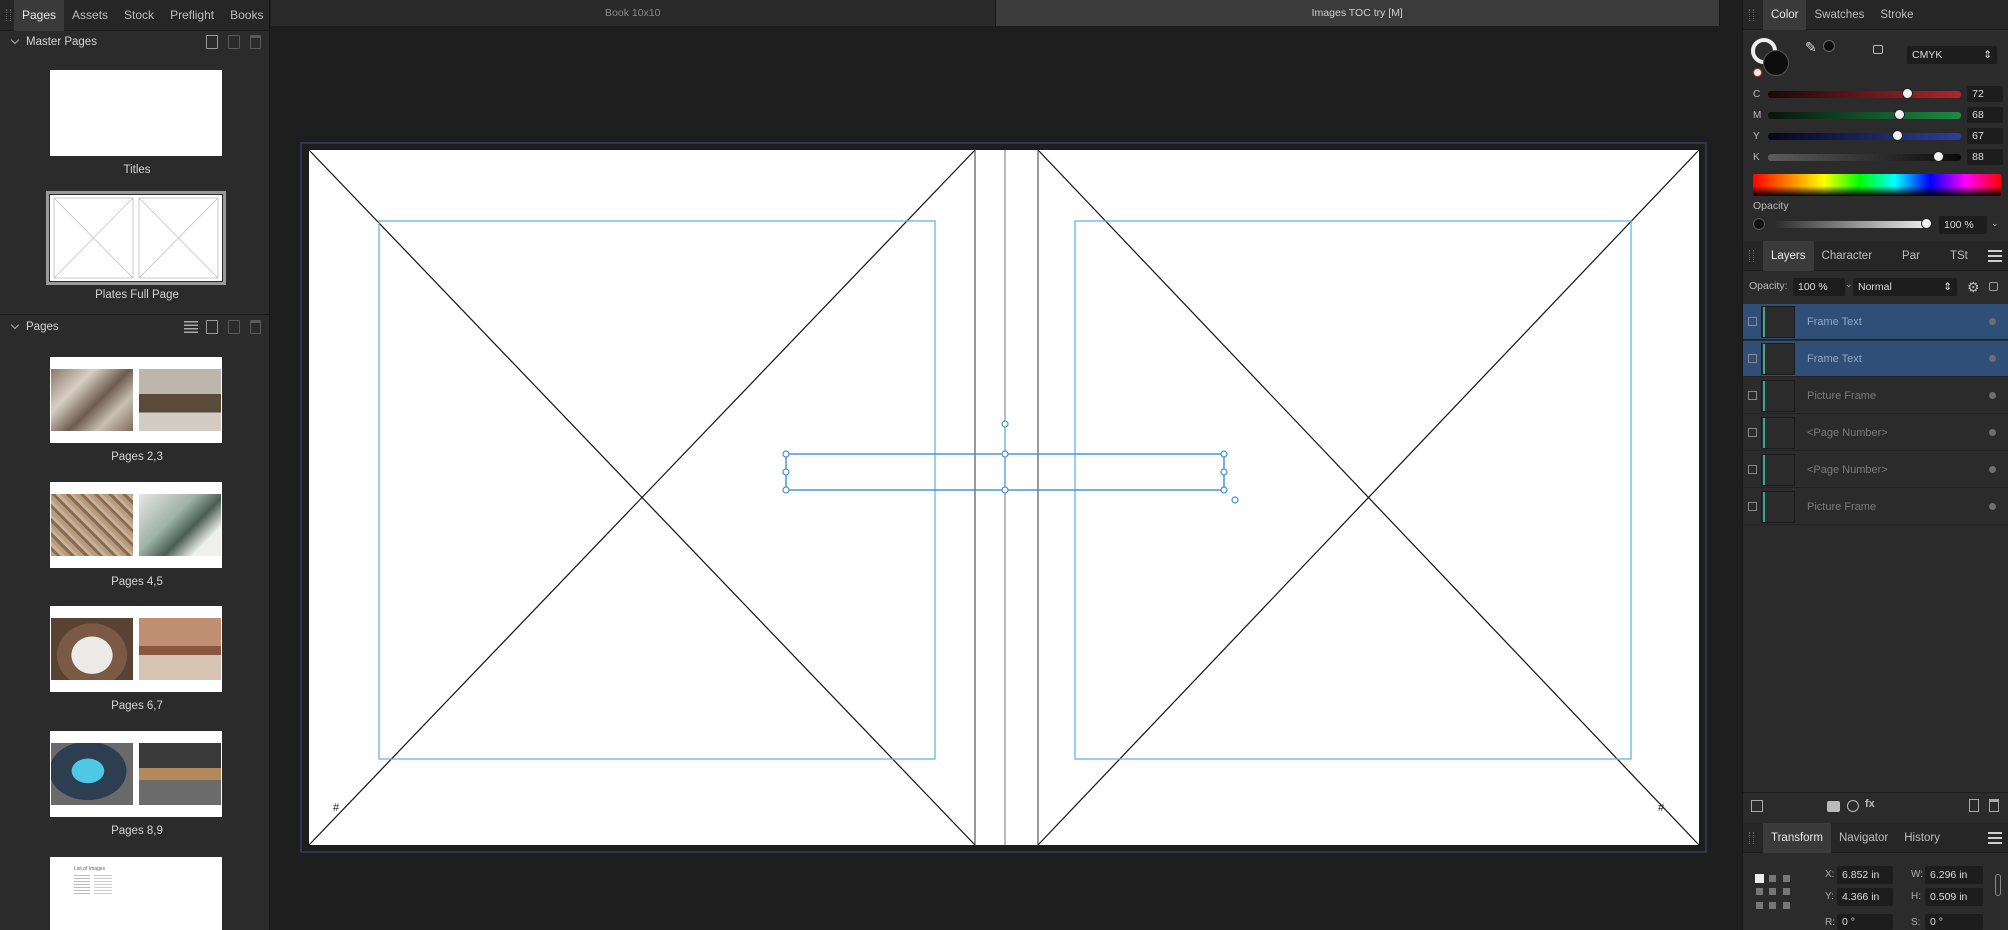 This screenshot has width=2008, height=930. I want to click on arrange-icon, so click(1757, 806).